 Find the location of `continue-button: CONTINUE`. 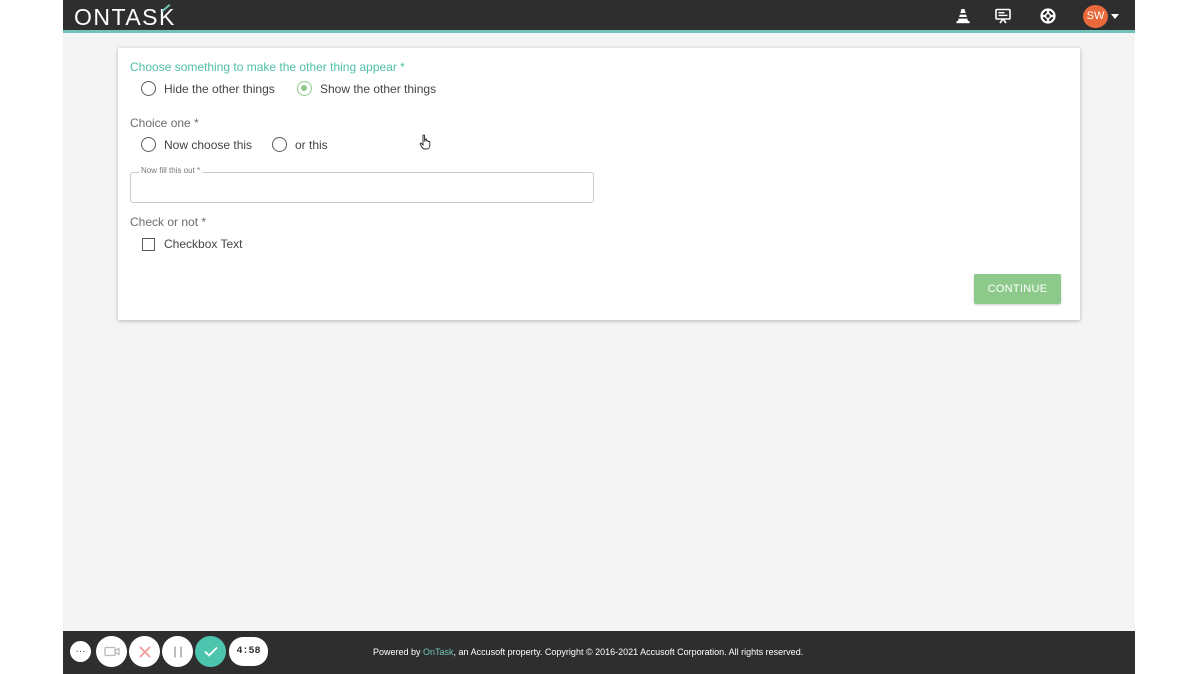

continue-button: CONTINUE is located at coordinates (1017, 289).